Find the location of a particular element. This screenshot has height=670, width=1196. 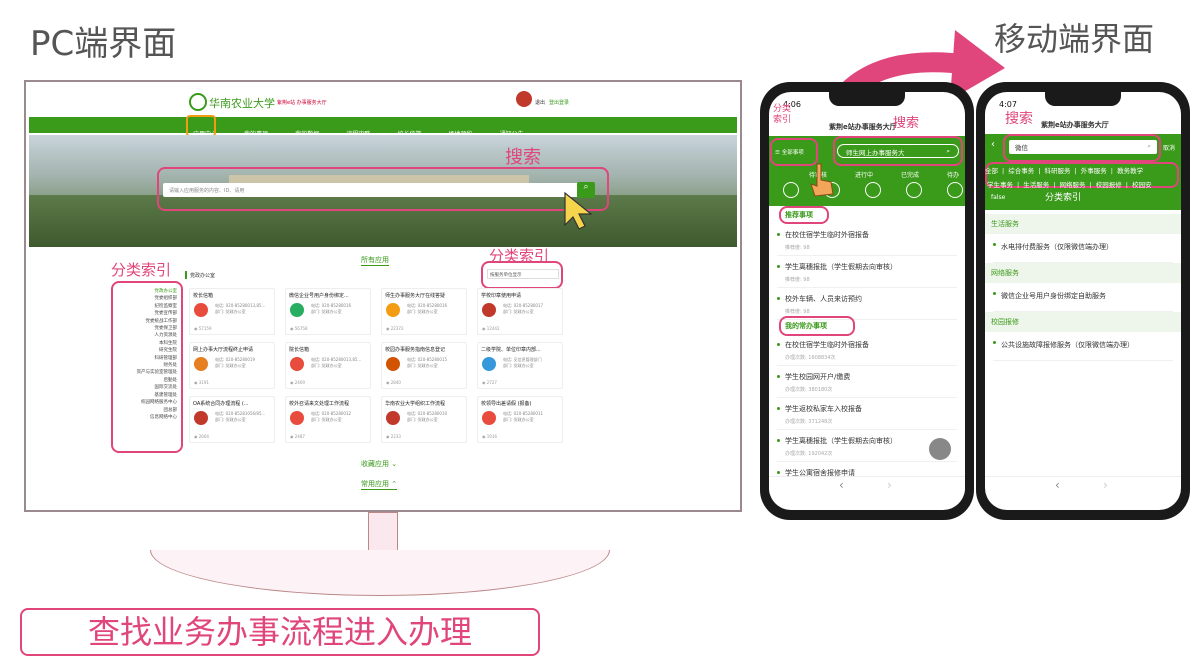

search-input: 请输入应用服务的内容、ID、请用 ⌕ is located at coordinates (379, 190).